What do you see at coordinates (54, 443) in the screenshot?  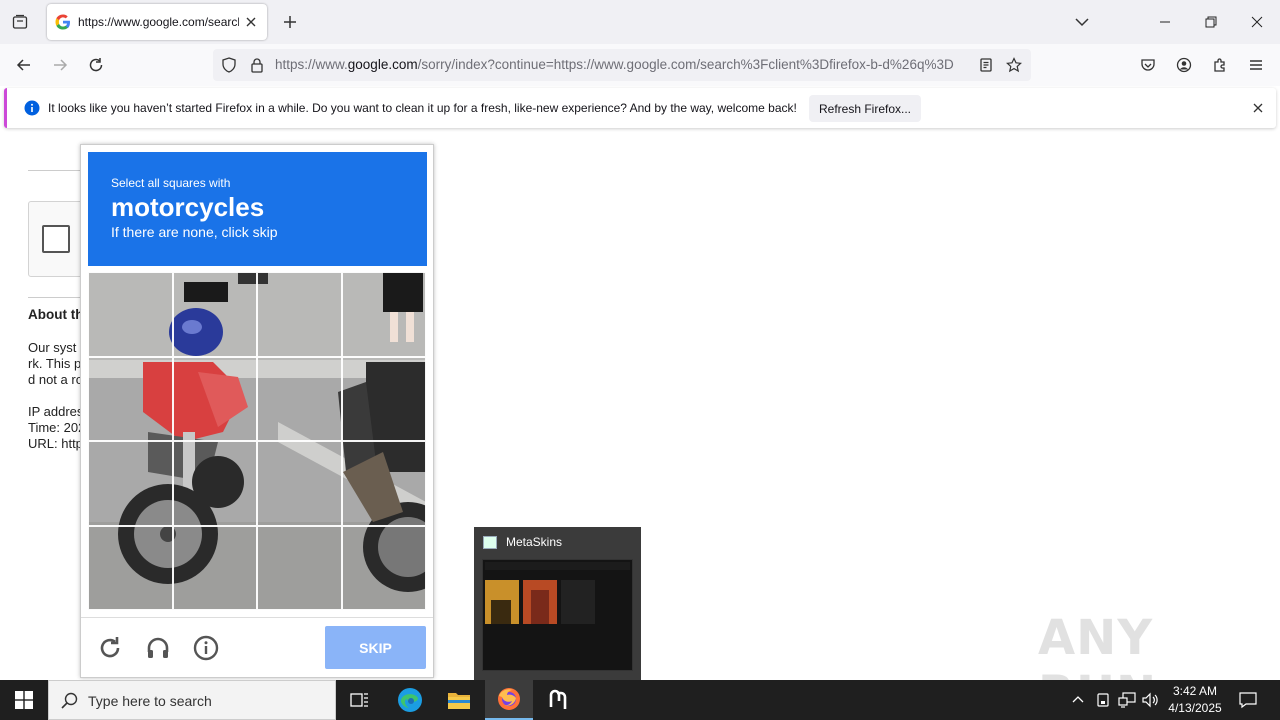 I see `page-text-line: URL: http` at bounding box center [54, 443].